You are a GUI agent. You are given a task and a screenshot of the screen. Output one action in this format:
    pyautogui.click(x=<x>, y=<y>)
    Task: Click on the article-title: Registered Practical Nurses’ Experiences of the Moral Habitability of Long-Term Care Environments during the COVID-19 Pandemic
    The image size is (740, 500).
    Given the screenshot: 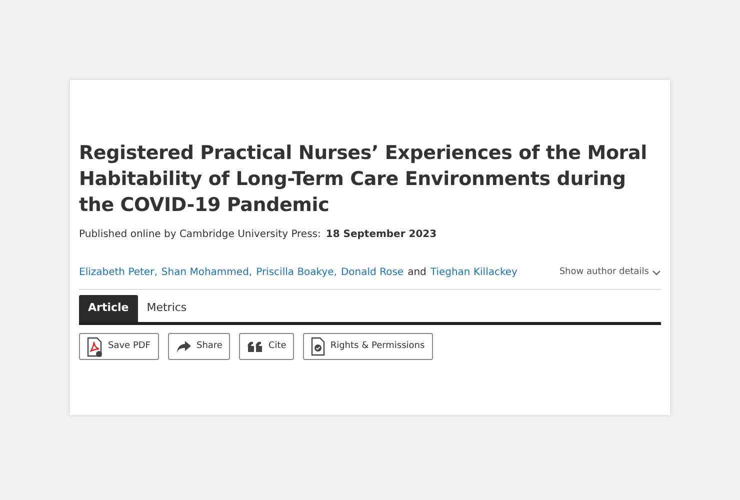 What is the action you would take?
    pyautogui.click(x=363, y=179)
    